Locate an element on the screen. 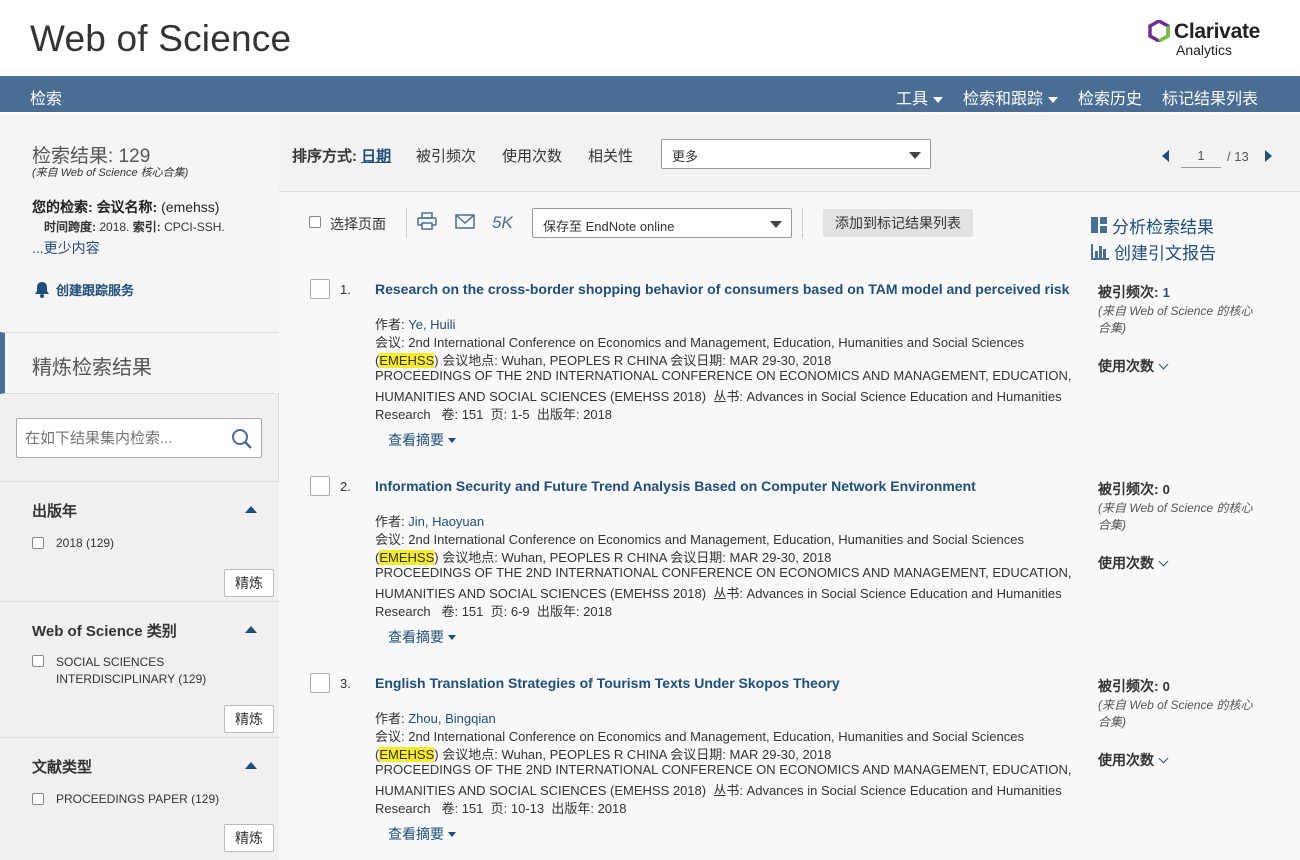 This screenshot has width=1300, height=860. brand-title: Web of Science is located at coordinates (160, 39).